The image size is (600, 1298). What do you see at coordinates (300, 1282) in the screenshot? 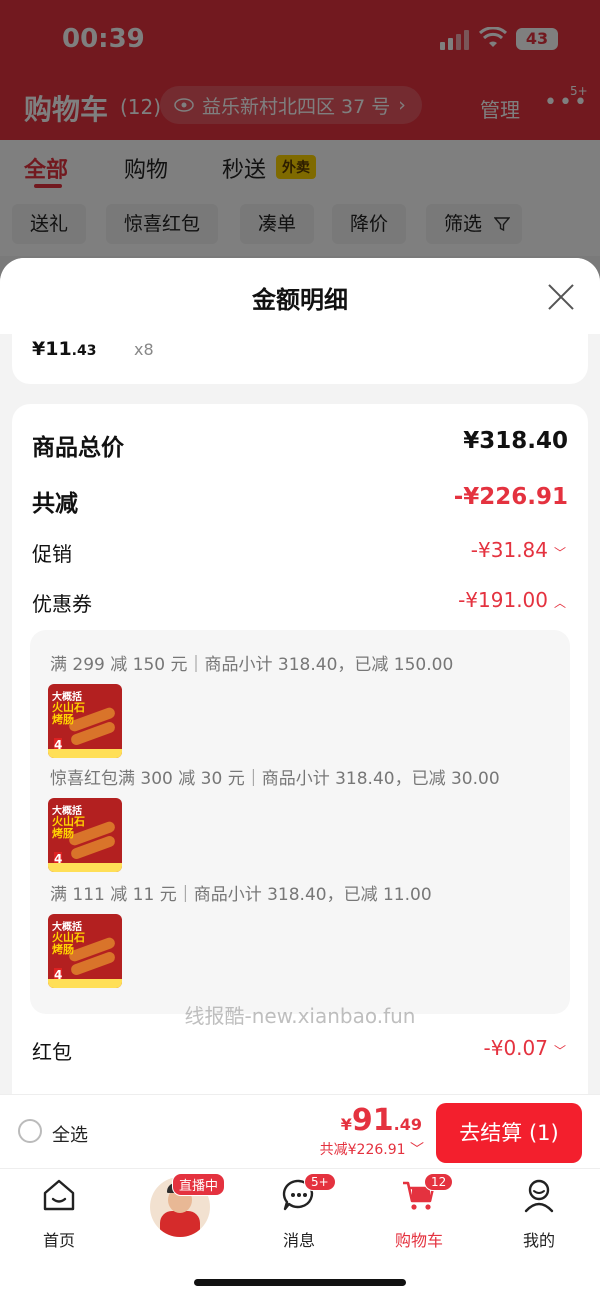
I see `home-indicator` at bounding box center [300, 1282].